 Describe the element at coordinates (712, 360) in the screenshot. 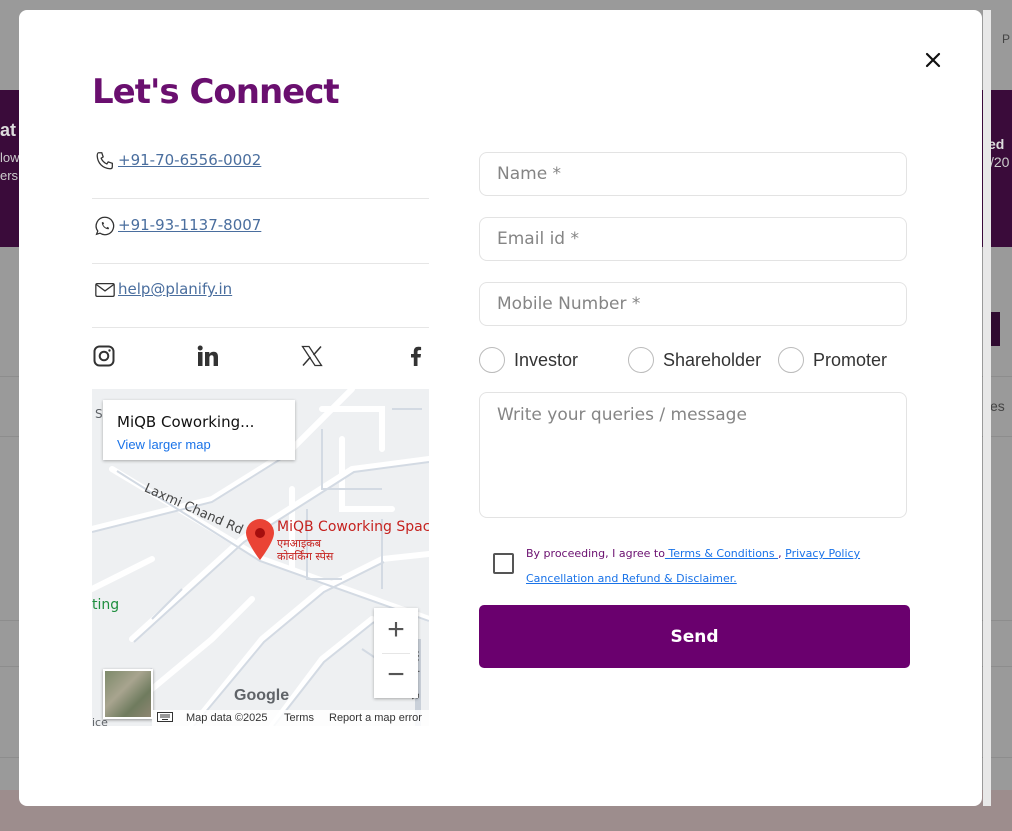

I see `radio-shareholder-label: Shareholder` at that location.